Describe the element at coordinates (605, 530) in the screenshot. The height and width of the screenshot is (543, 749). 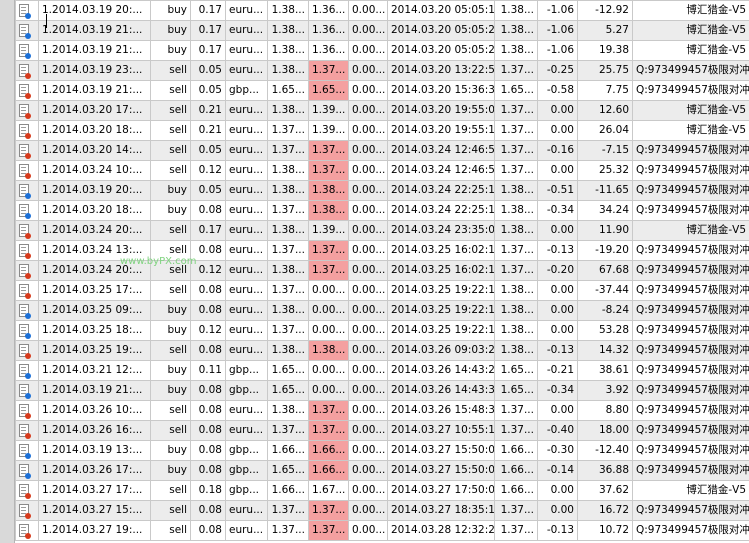
I see `profit-cell: 10.72` at that location.